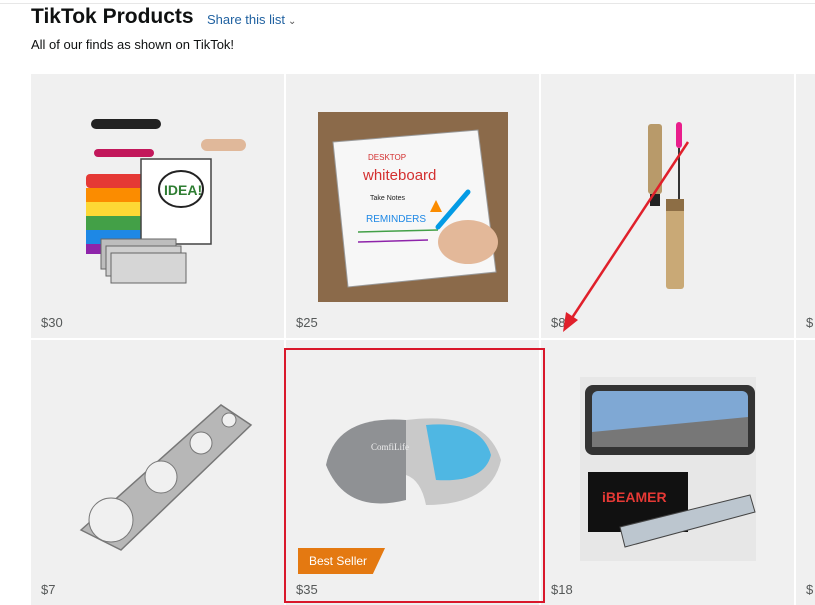 Image resolution: width=815 pixels, height=605 pixels. What do you see at coordinates (413, 461) in the screenshot?
I see `product-image-seat-cushion: ComfiLife` at bounding box center [413, 461].